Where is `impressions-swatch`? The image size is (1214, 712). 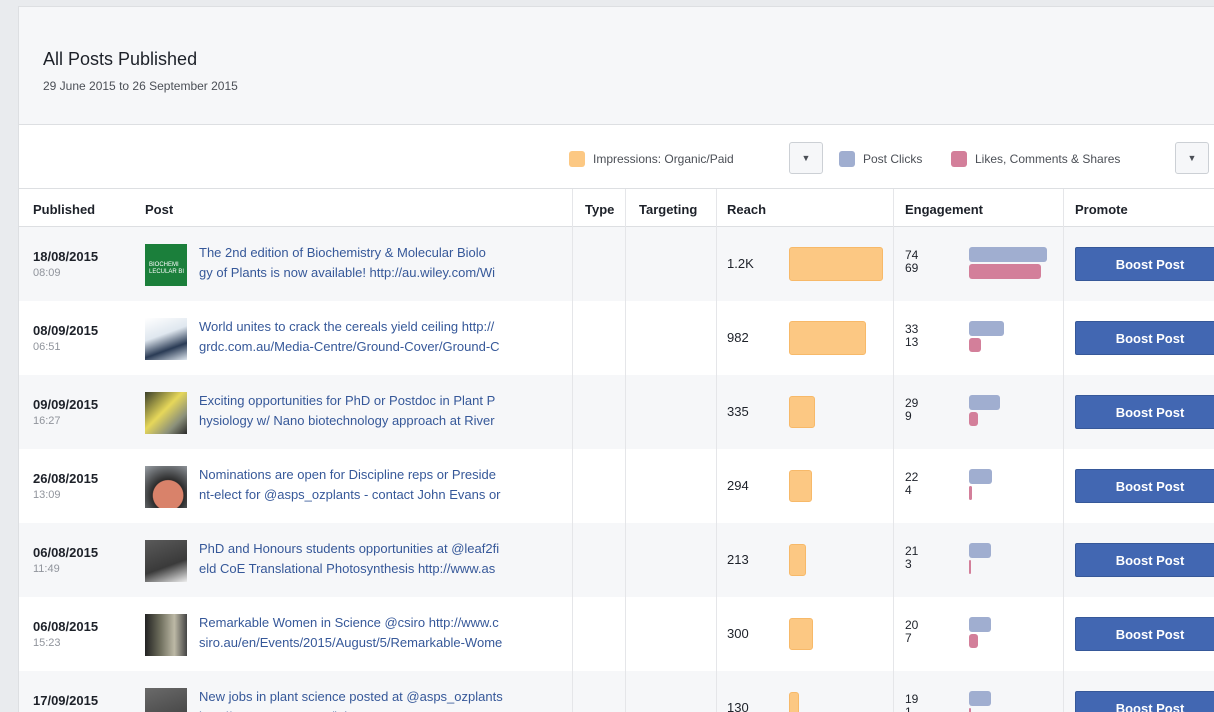 impressions-swatch is located at coordinates (577, 159).